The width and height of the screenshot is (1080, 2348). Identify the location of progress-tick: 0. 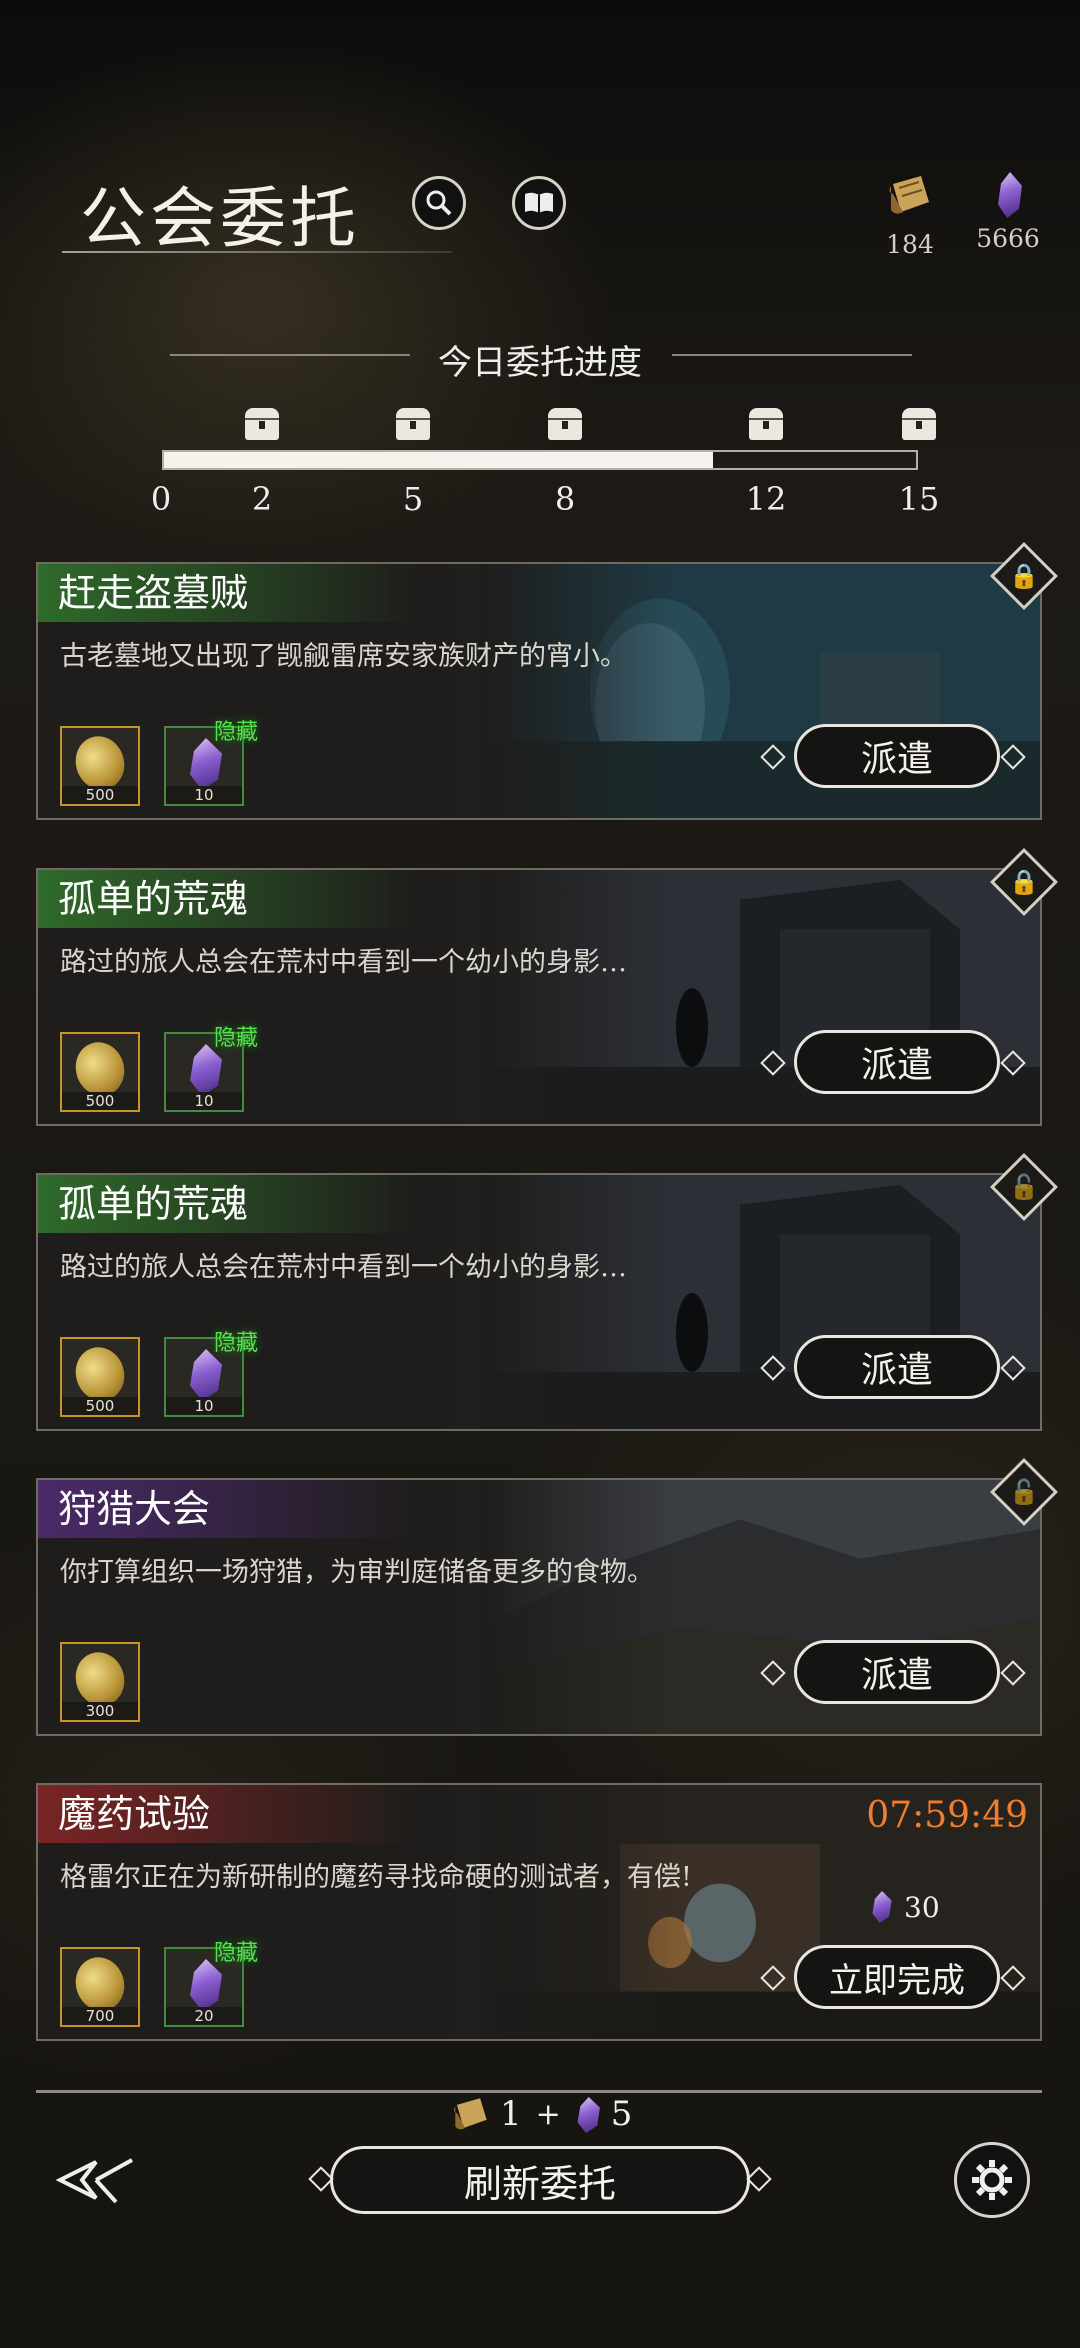
(161, 499).